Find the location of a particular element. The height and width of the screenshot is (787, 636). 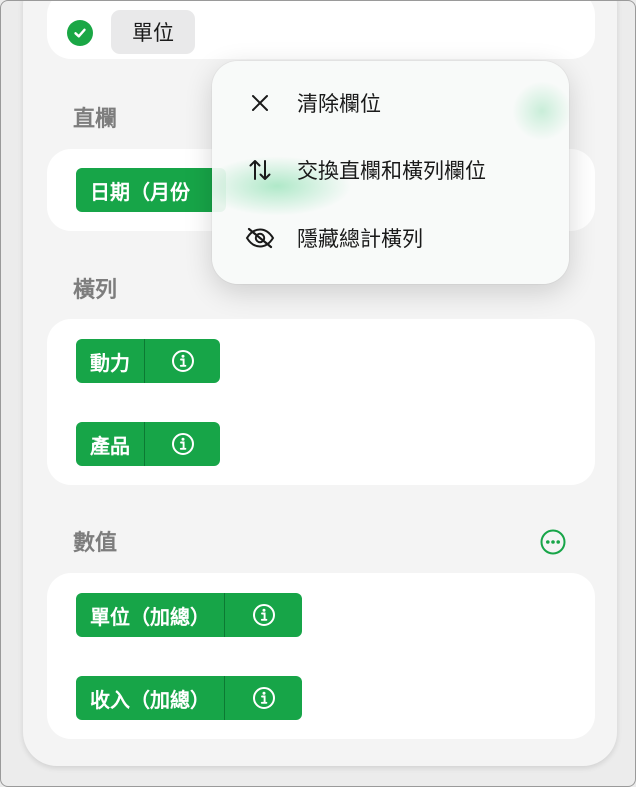

menu-item-hide-total-rows: 隱藏總計橫列 is located at coordinates (390, 238).